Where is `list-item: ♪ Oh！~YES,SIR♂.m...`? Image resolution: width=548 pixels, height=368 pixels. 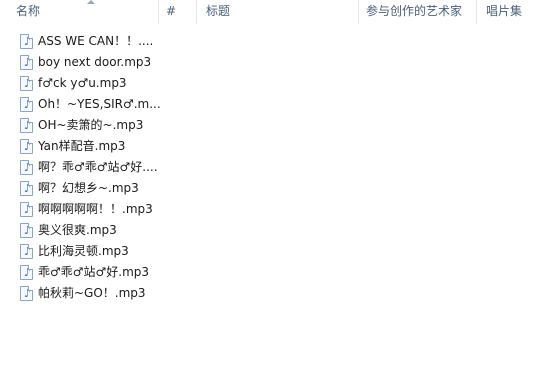 list-item: ♪ Oh！~YES,SIR♂.m... is located at coordinates (100, 104).